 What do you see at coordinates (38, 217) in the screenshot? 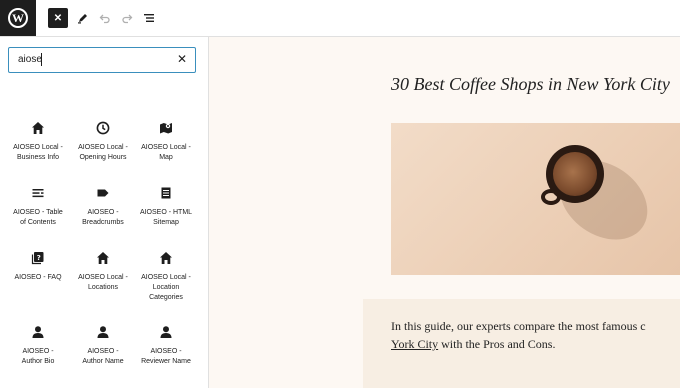
I see `block-label: AIOSEO - Table of Contents` at bounding box center [38, 217].